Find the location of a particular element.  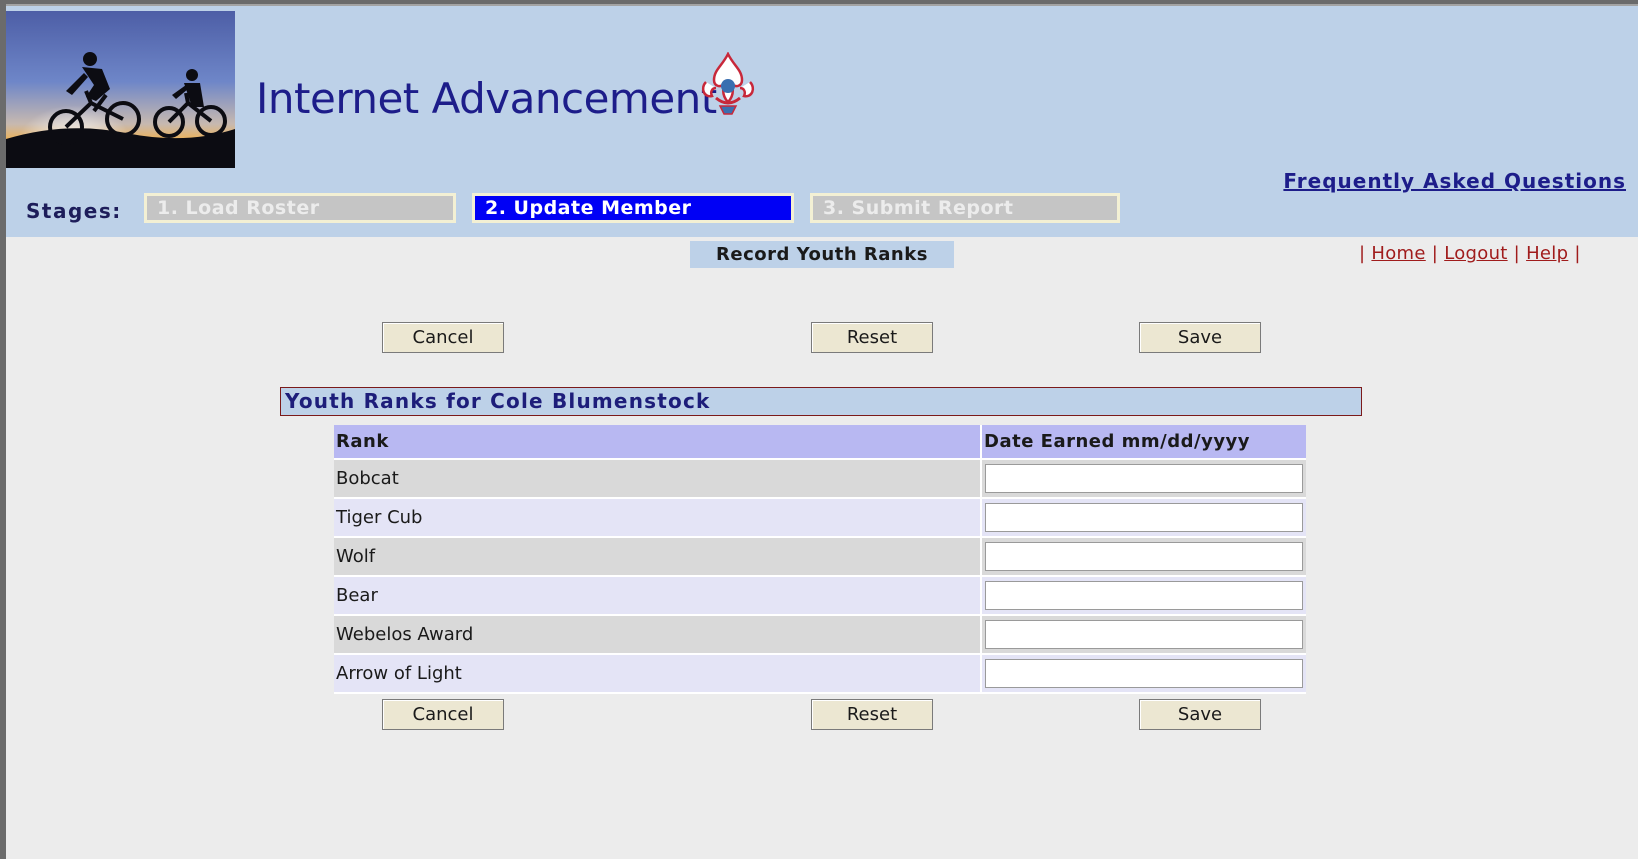

date-column-header: Date Earned mm/dd/yyyy is located at coordinates (1143, 442).